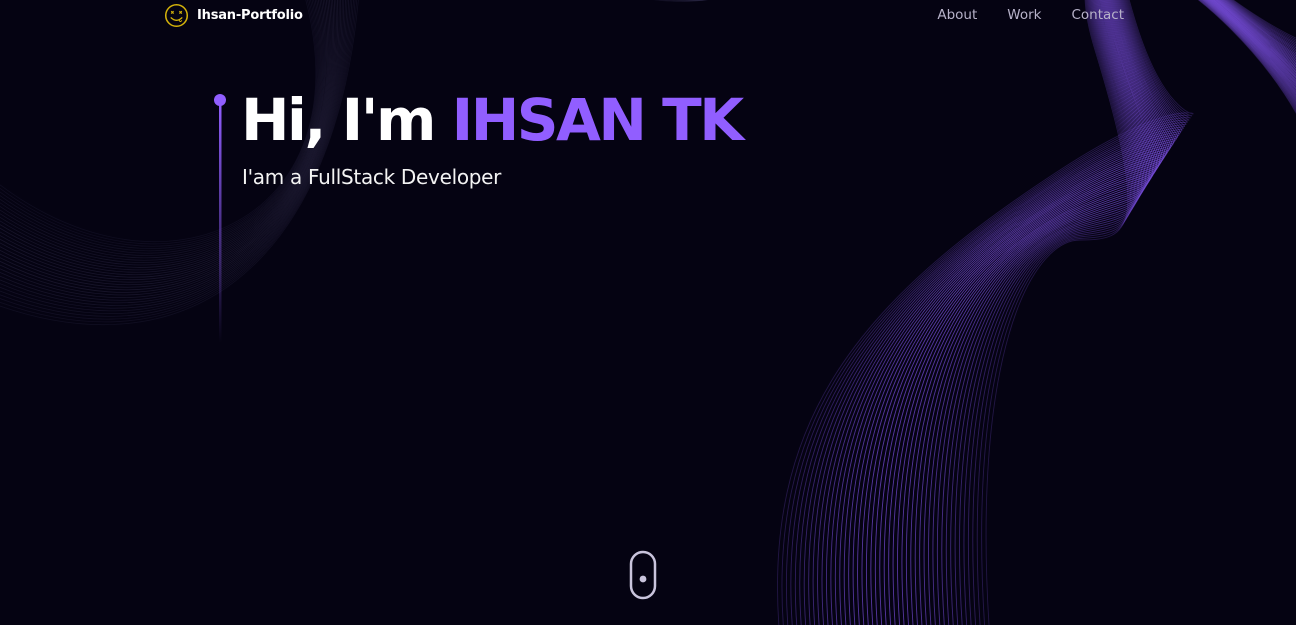 This screenshot has width=1296, height=625. What do you see at coordinates (179, 162) in the screenshot?
I see `left-wave-line` at bounding box center [179, 162].